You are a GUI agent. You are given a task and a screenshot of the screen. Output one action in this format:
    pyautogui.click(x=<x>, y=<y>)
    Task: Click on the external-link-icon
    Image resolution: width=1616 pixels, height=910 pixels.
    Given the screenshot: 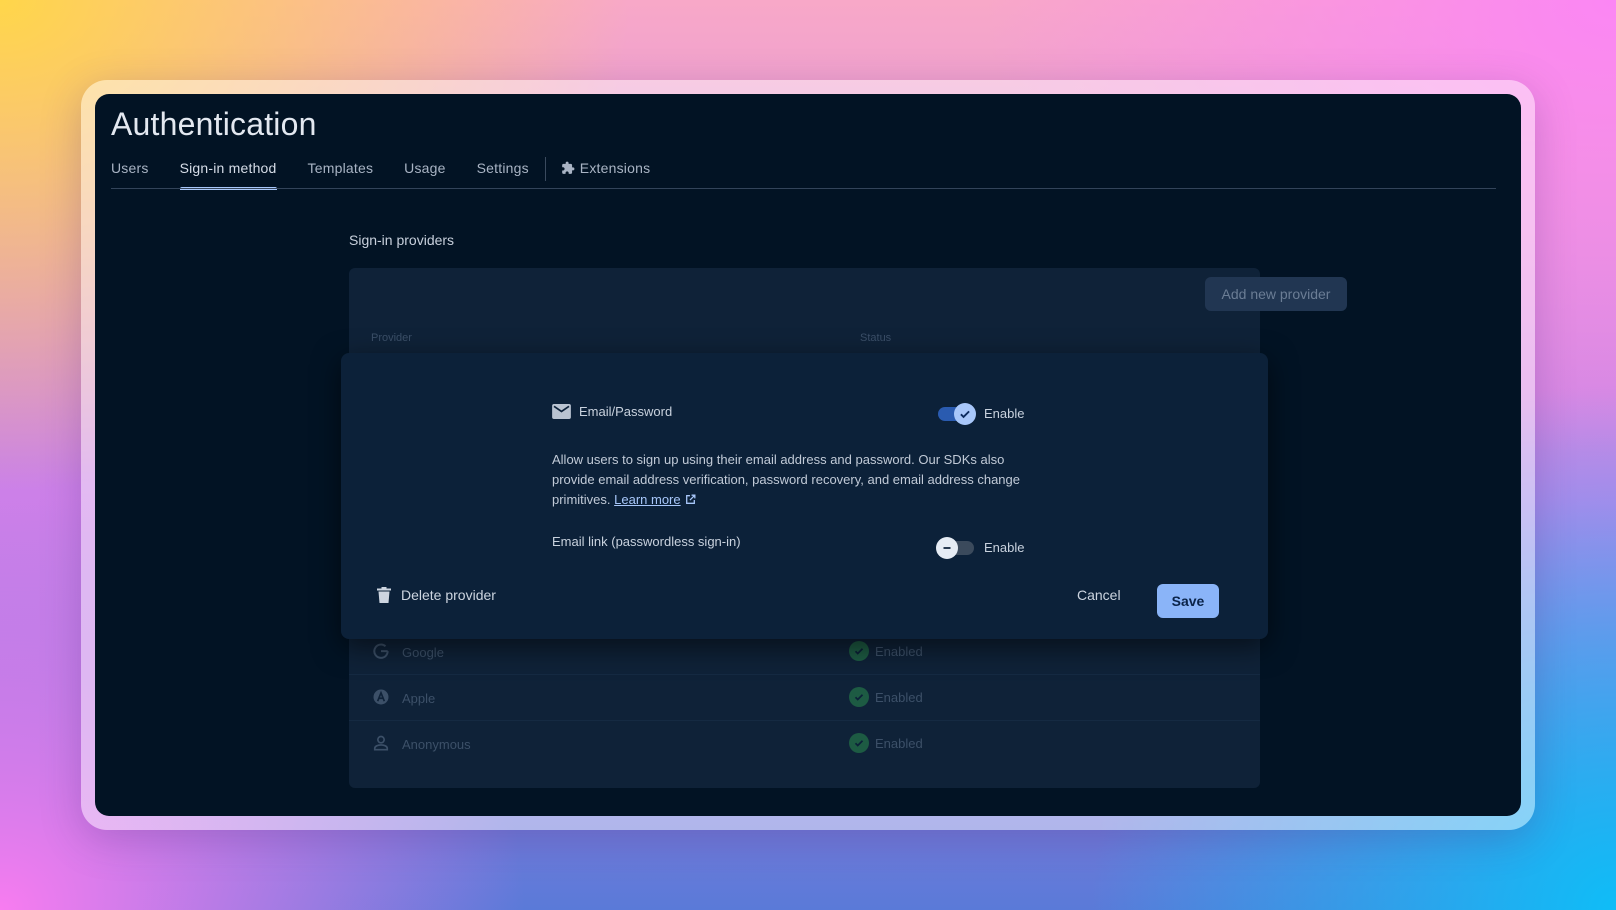 What is the action you would take?
    pyautogui.click(x=690, y=499)
    